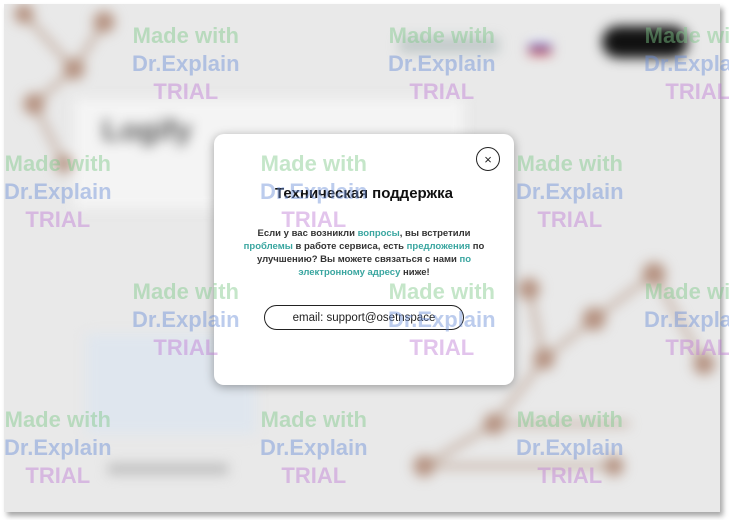 This screenshot has width=729, height=520. Describe the element at coordinates (540, 47) in the screenshot. I see `language-flag-icon` at that location.